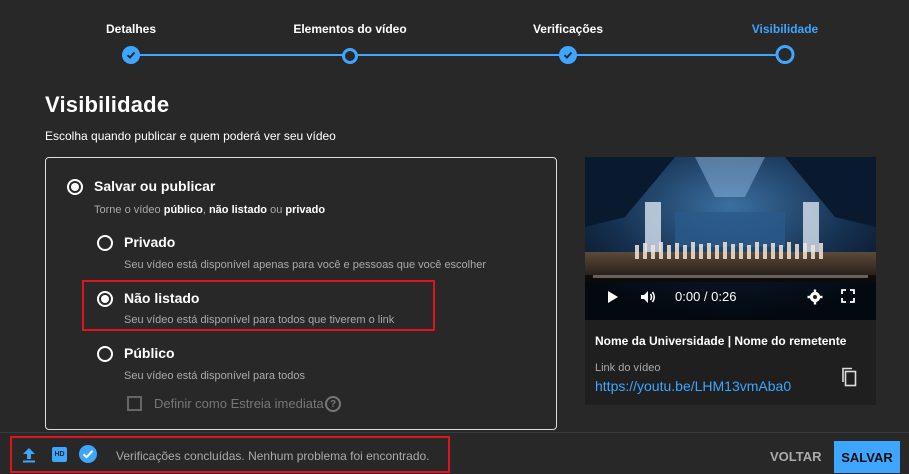 The image size is (909, 474). Describe the element at coordinates (568, 55) in the screenshot. I see `step-verificacoes-check-icon` at that location.